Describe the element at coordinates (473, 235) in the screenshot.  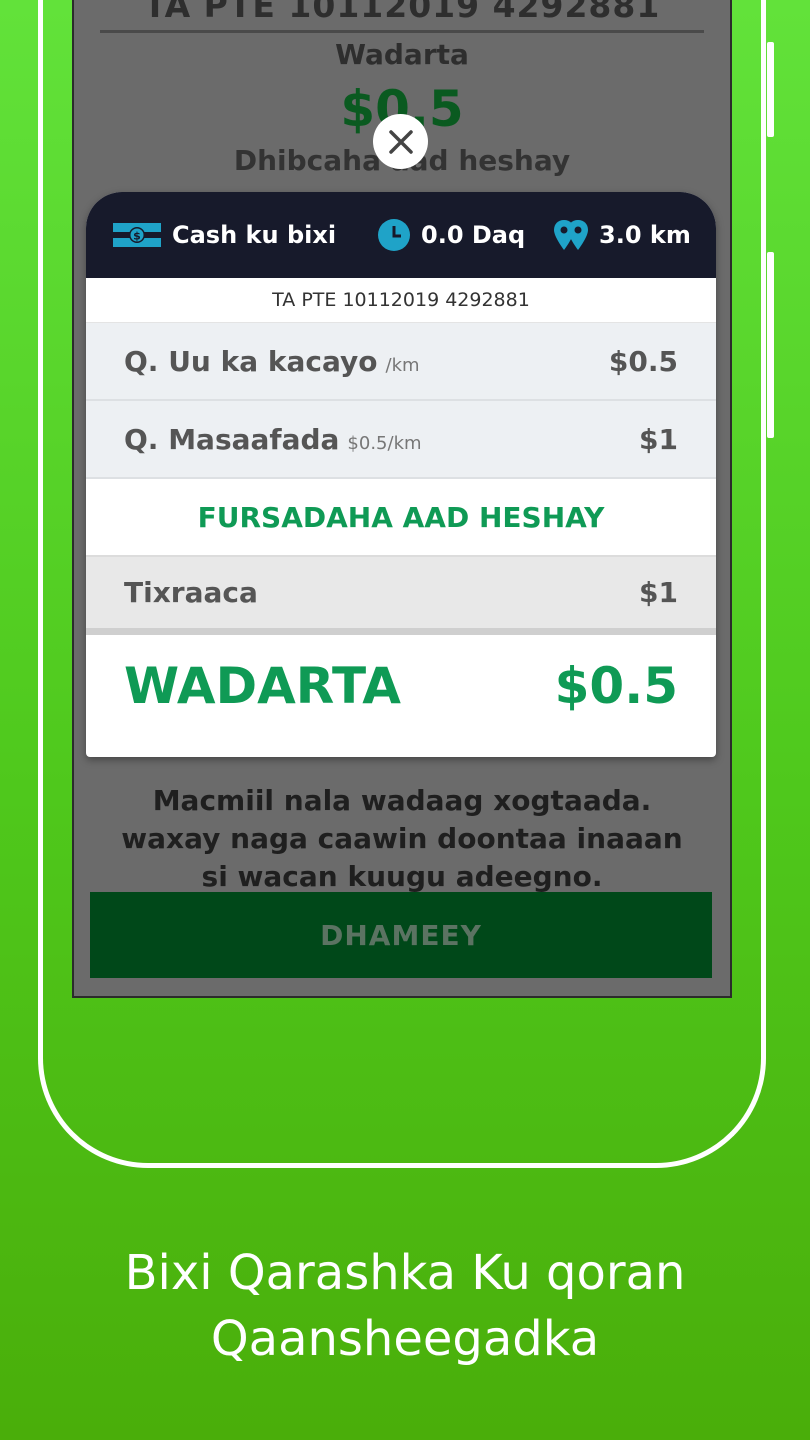
I see `time-label: 0.0 Daq` at that location.